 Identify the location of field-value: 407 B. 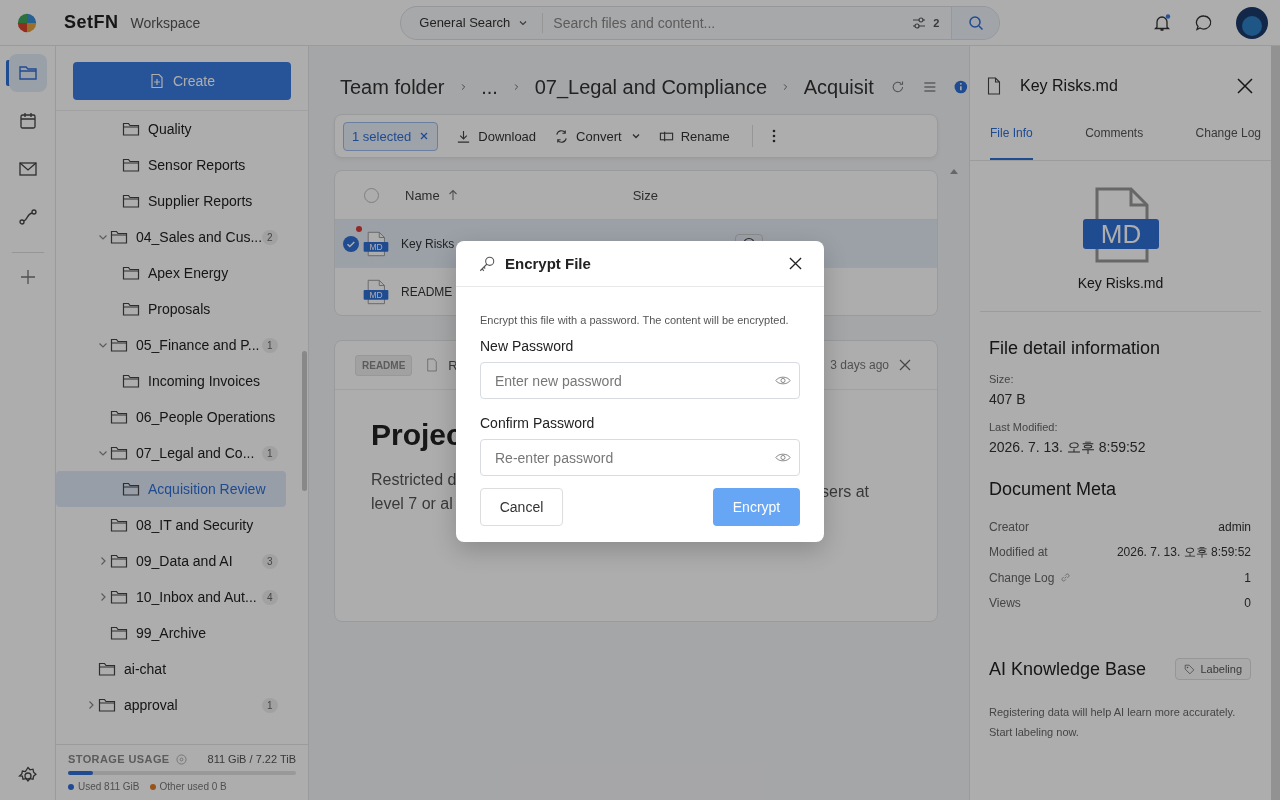
(1008, 399).